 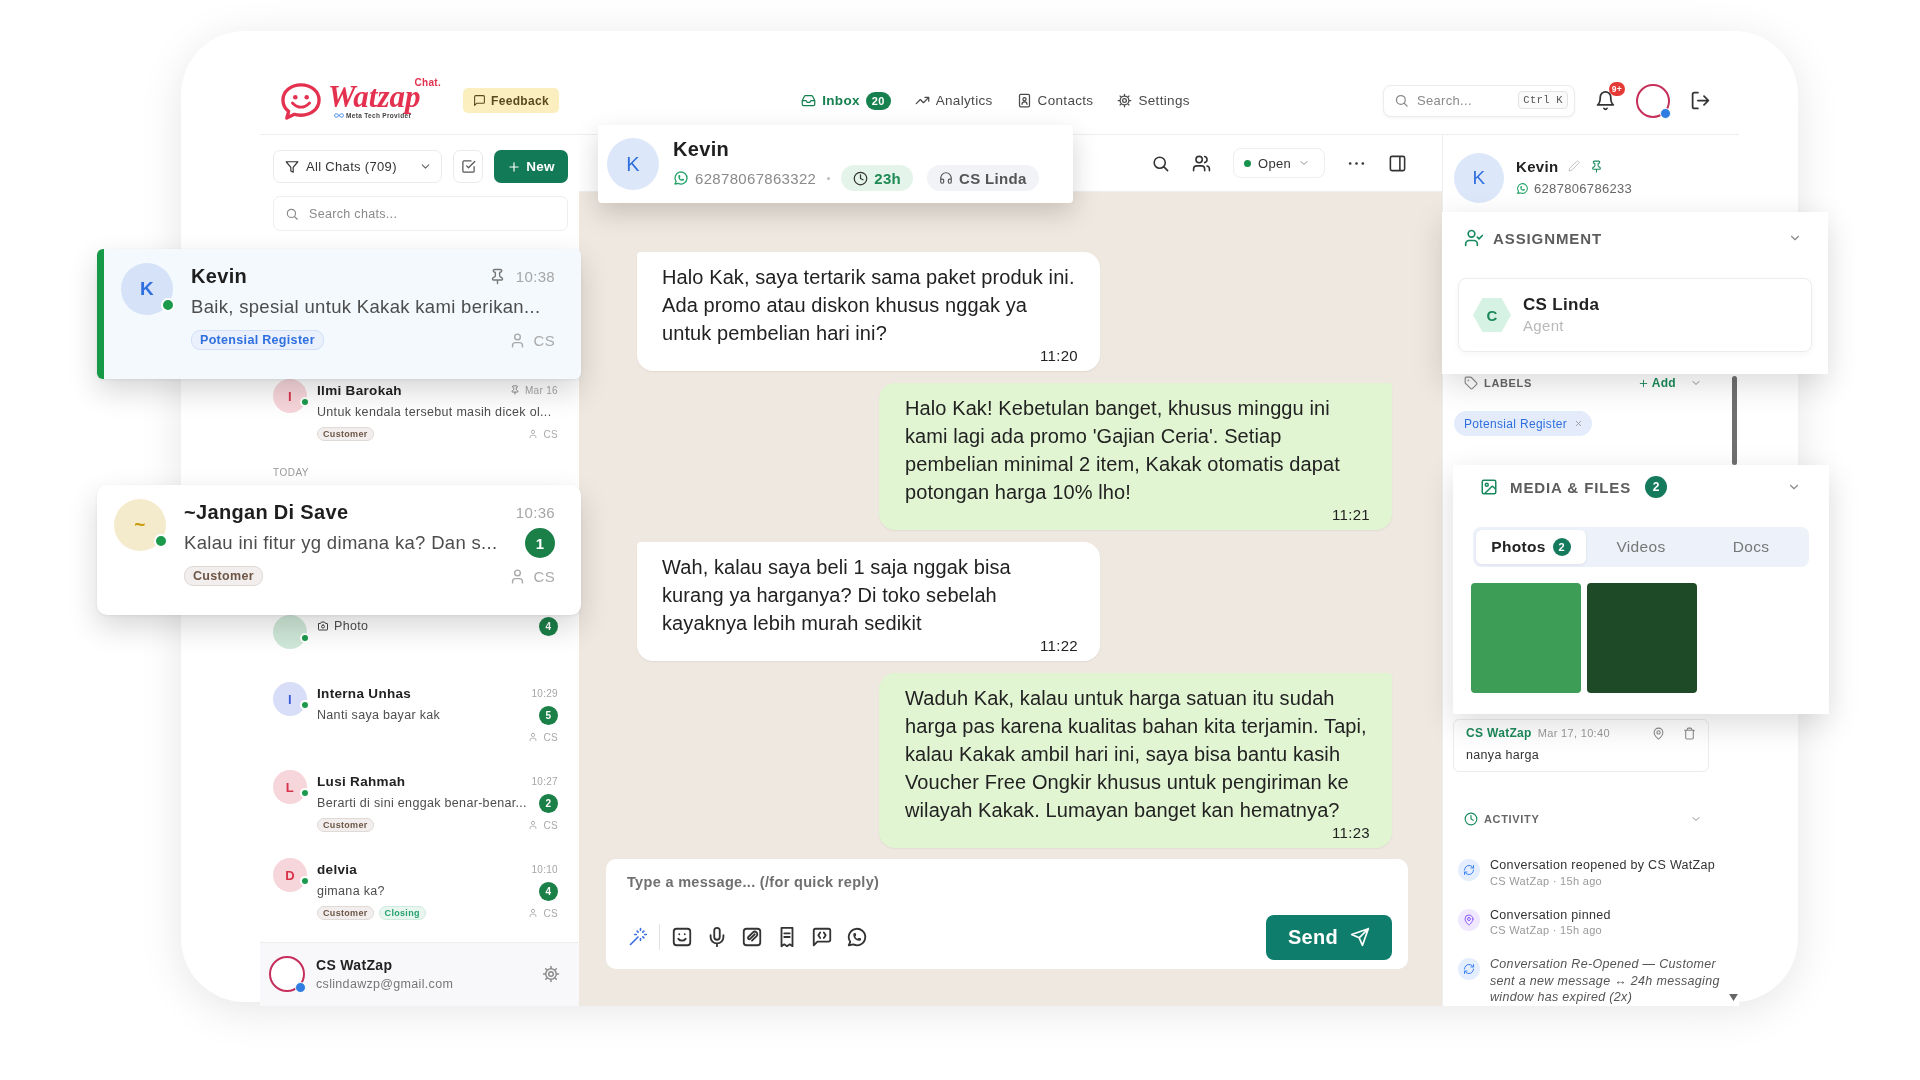 What do you see at coordinates (1469, 870) in the screenshot?
I see `refresh-icon` at bounding box center [1469, 870].